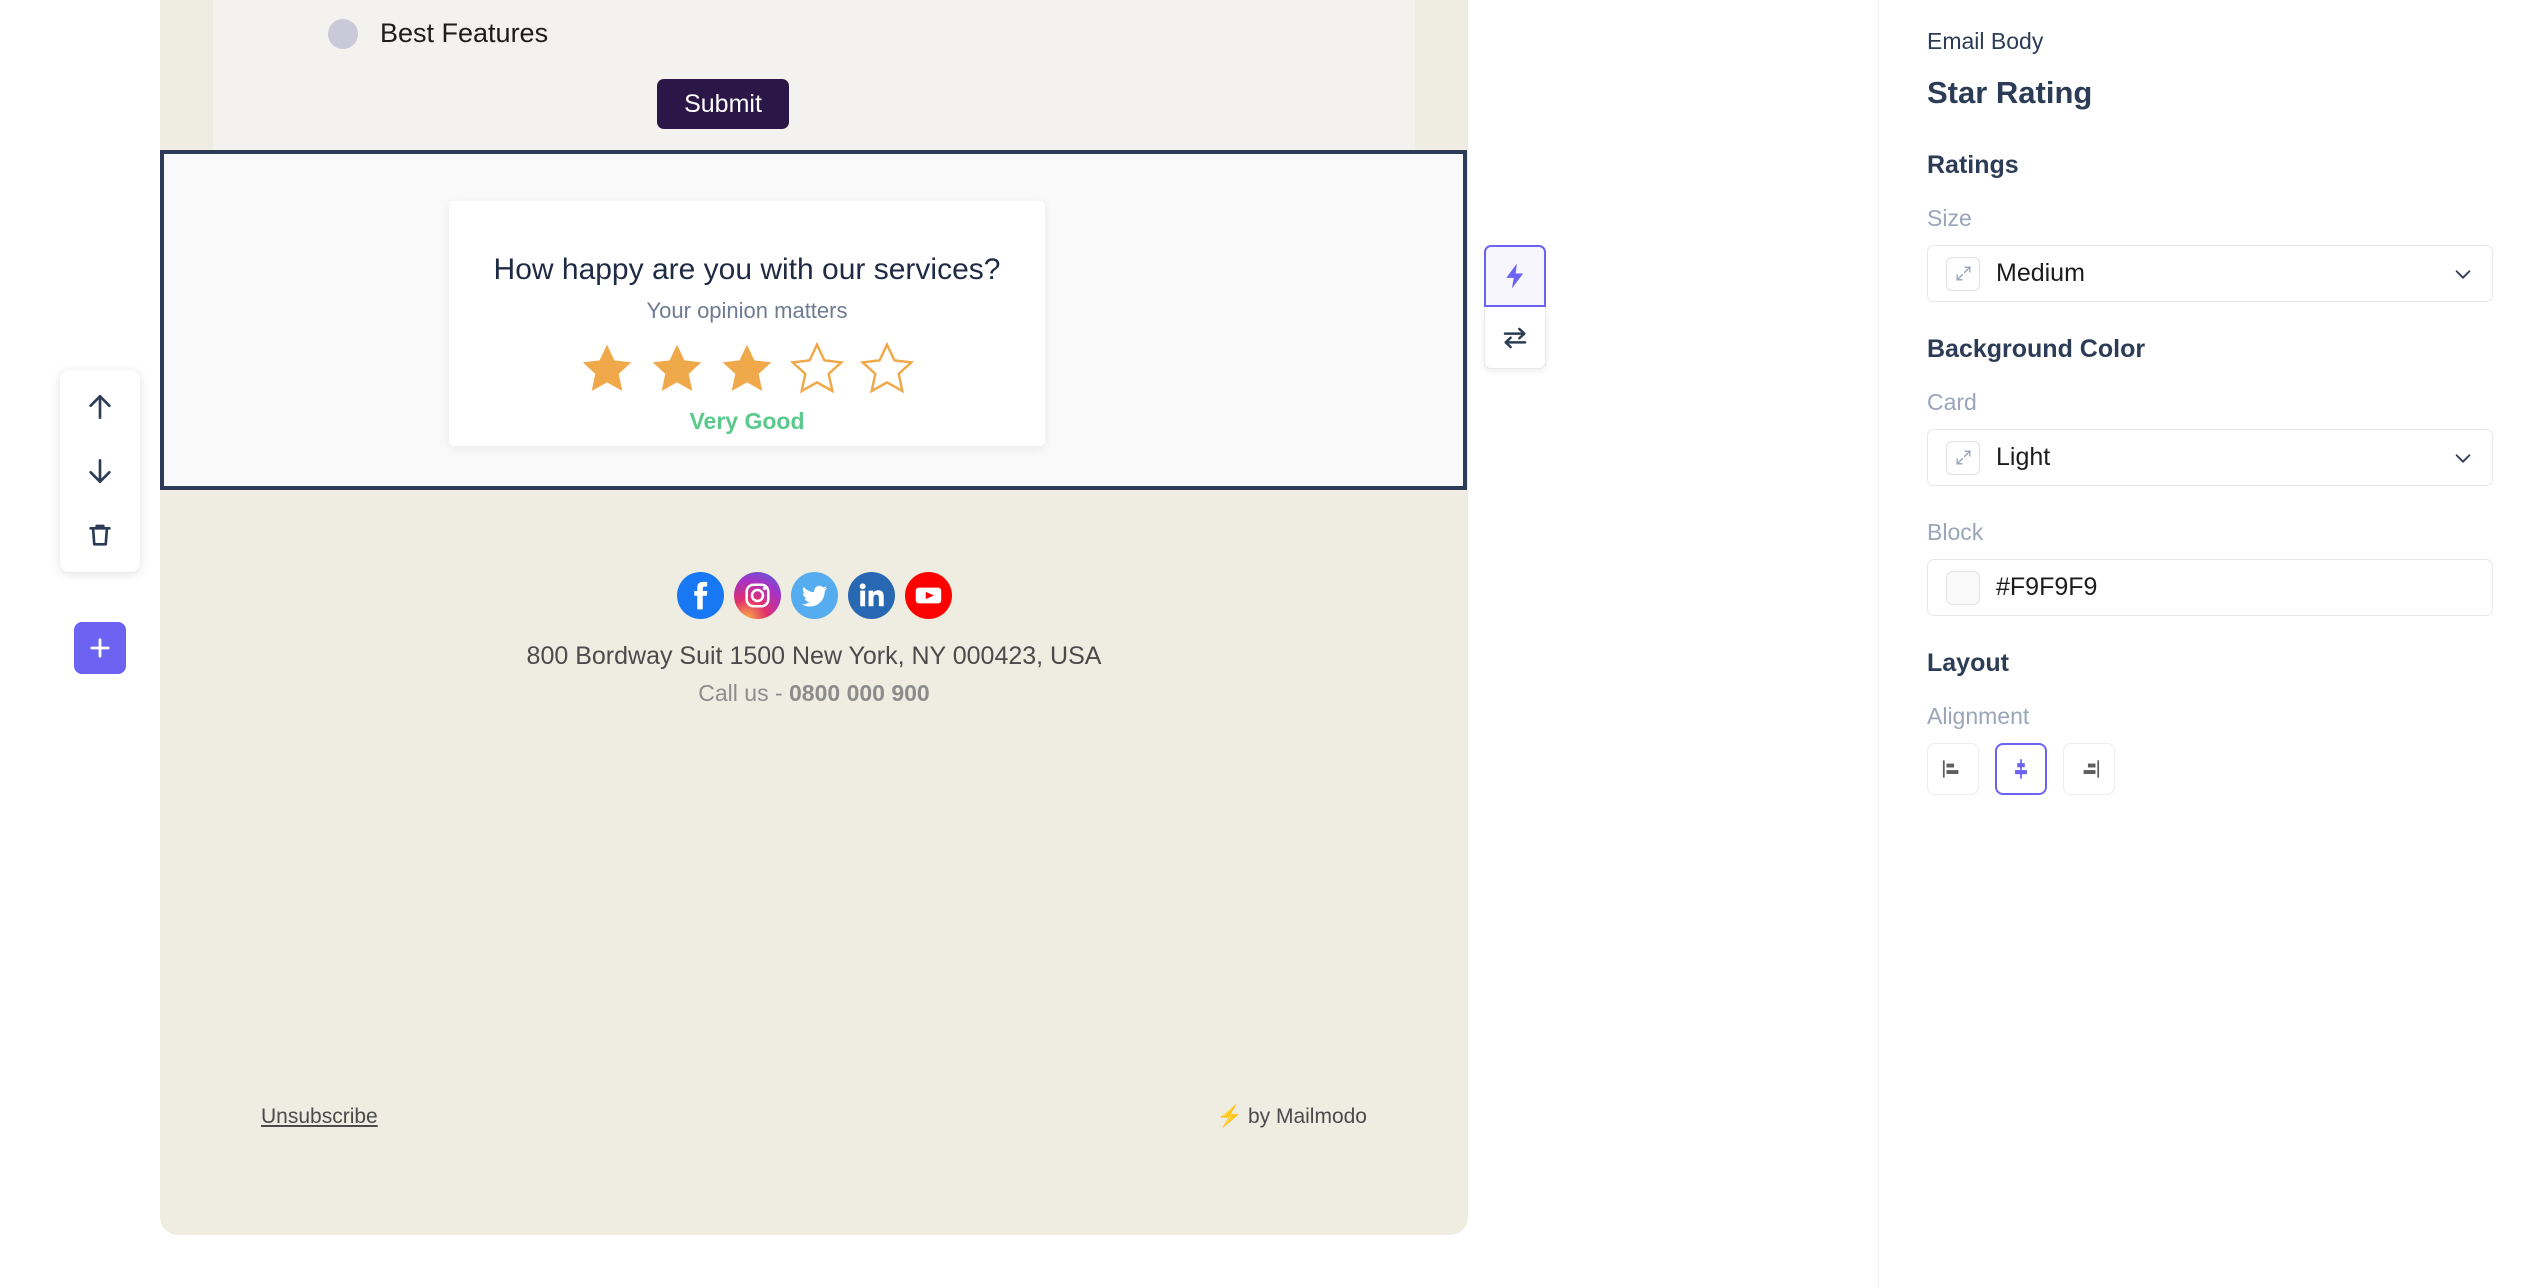 This screenshot has width=2540, height=1288. Describe the element at coordinates (2040, 273) in the screenshot. I see `size-select-value: Medium` at that location.